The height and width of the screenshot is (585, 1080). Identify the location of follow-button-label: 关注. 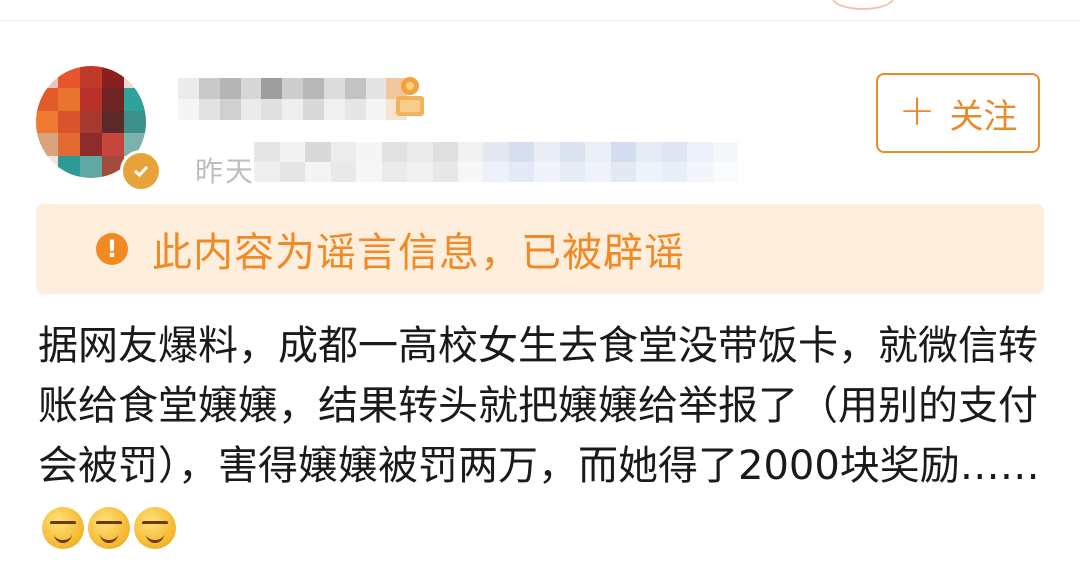
(983, 116).